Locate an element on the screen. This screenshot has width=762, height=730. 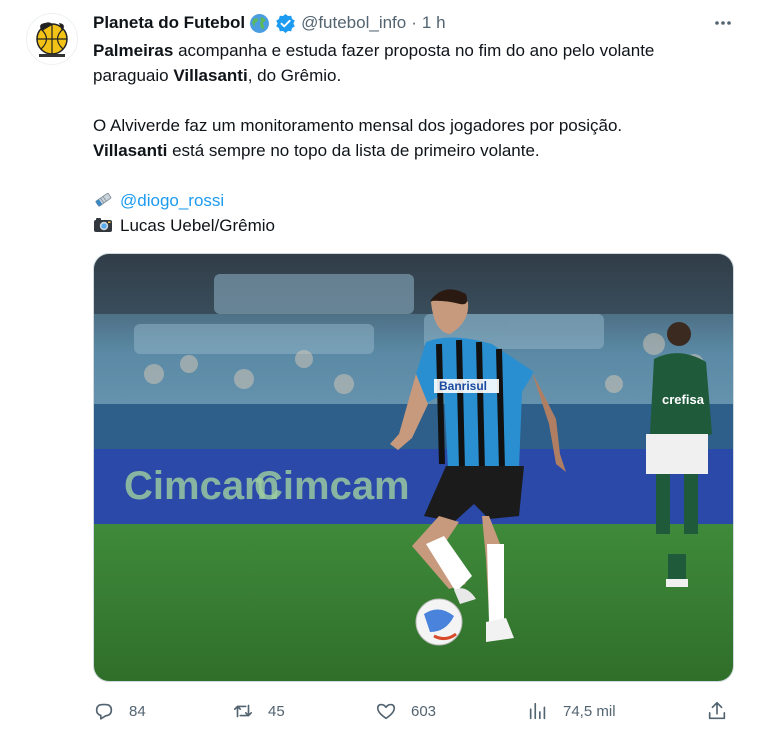
views-icon is located at coordinates (537, 711).